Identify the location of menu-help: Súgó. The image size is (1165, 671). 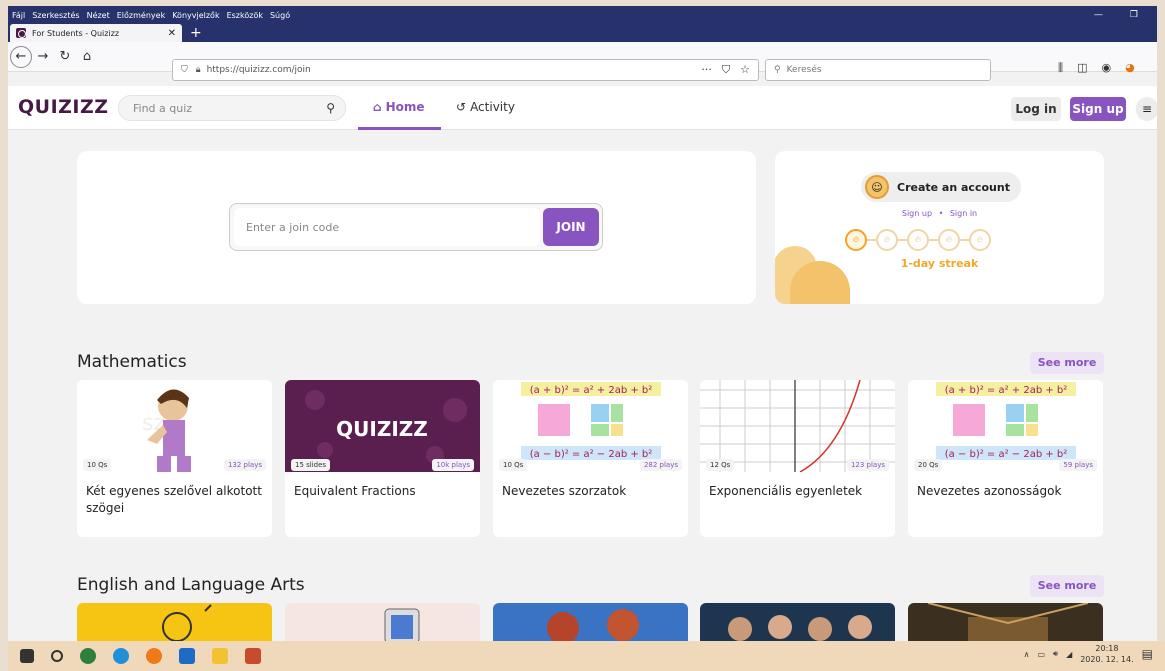
(280, 15).